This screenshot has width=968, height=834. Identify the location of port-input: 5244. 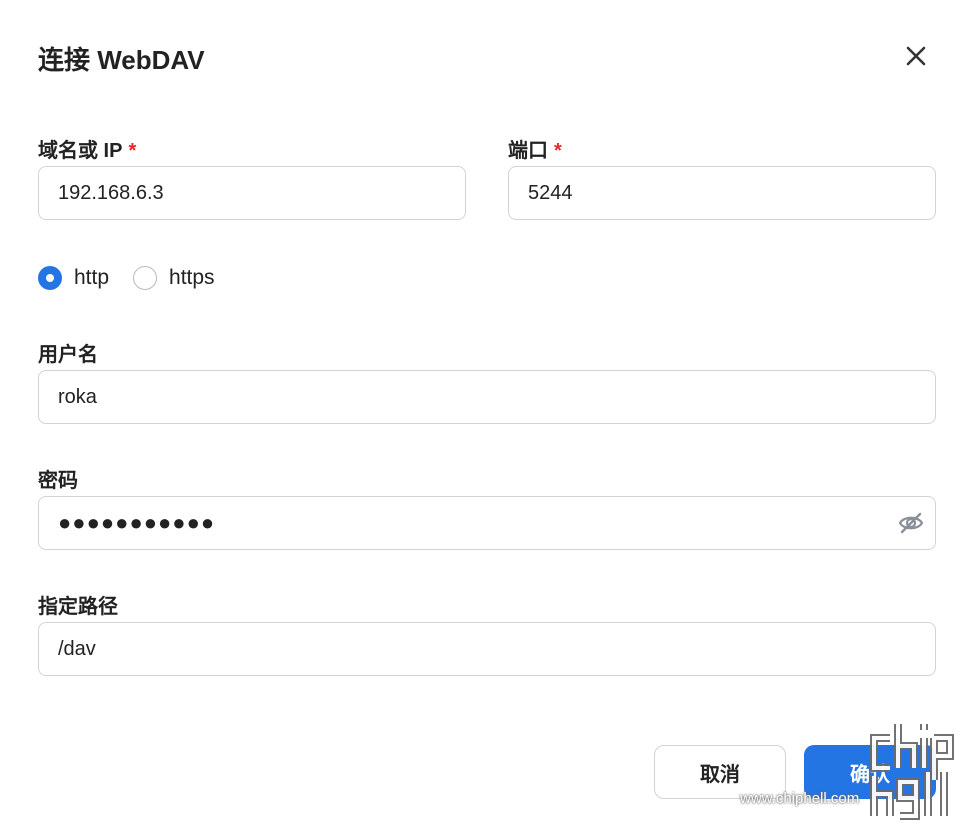
(722, 193).